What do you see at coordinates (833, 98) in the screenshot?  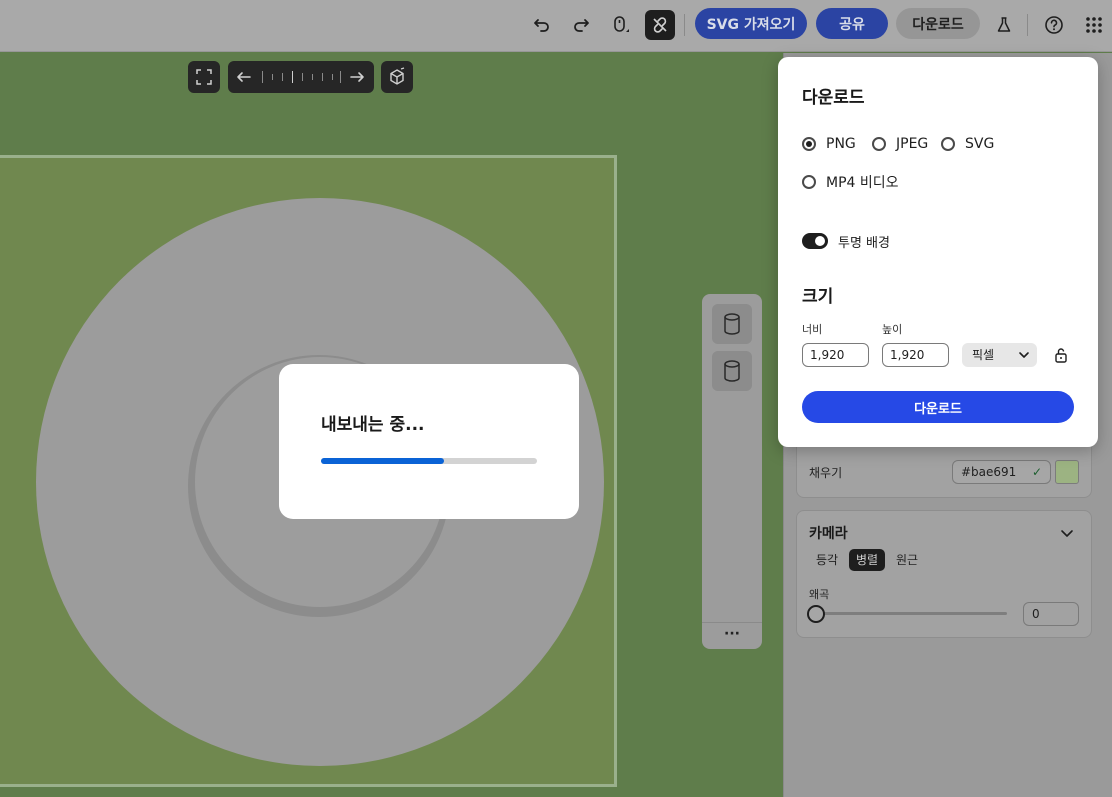 I see `download-popover-title: 다운로드` at bounding box center [833, 98].